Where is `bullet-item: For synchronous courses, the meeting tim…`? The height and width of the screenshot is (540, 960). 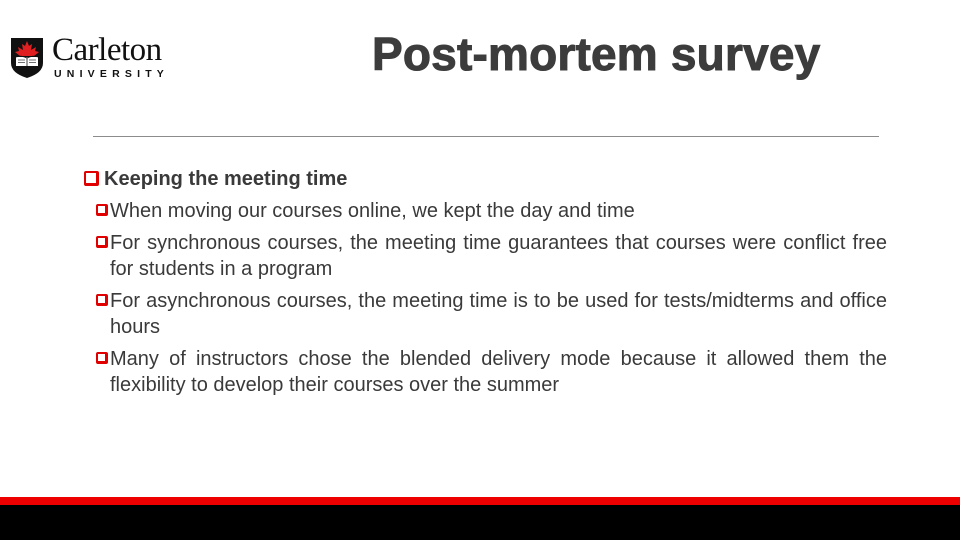 bullet-item: For synchronous courses, the meeting tim… is located at coordinates (485, 256).